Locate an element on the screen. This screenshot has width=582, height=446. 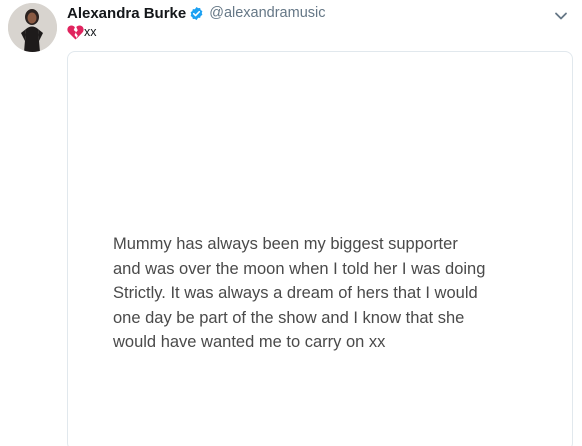
tweet-text: xx is located at coordinates (82, 32).